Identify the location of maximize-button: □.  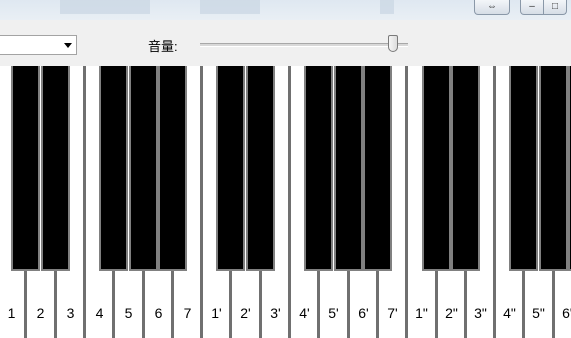
(555, 7).